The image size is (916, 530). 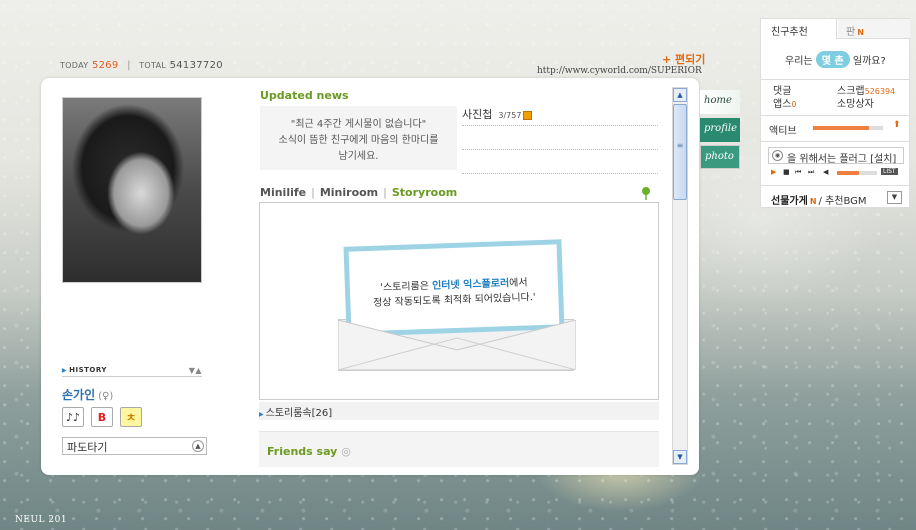 I want to click on scrap-link: 스크랩526394, so click(x=866, y=91).